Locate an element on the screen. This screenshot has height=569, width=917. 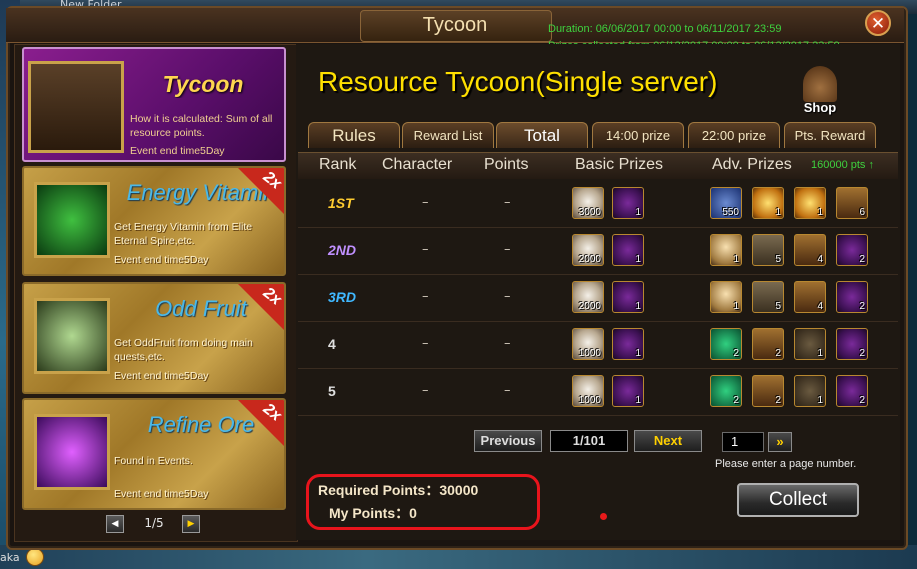
collect-button: Collect is located at coordinates (798, 500).